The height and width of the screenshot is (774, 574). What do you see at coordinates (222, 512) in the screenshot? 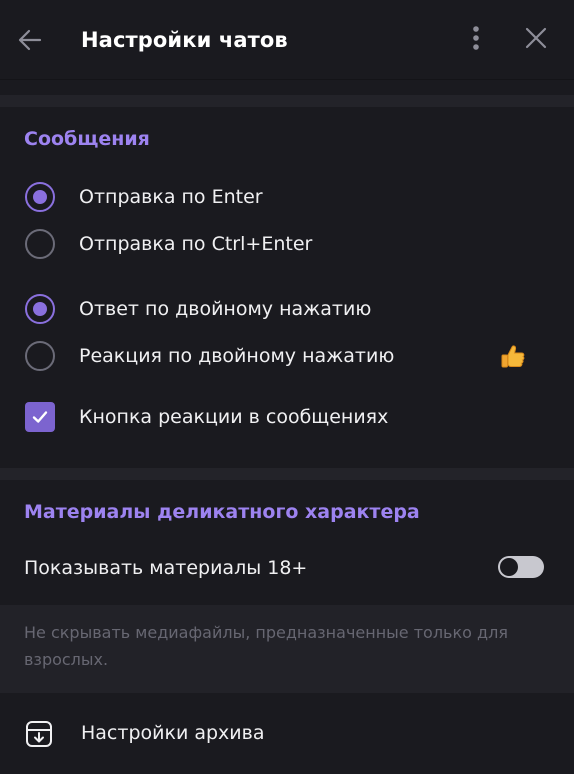
I see `sensitive-section-title: Материалы деликатного характера` at bounding box center [222, 512].